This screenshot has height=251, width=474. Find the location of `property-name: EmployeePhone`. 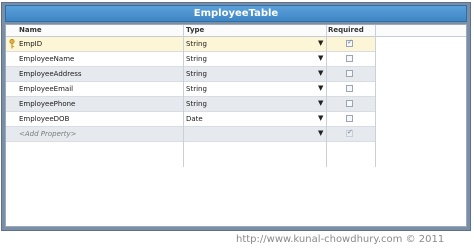

property-name: EmployeePhone is located at coordinates (47, 104).